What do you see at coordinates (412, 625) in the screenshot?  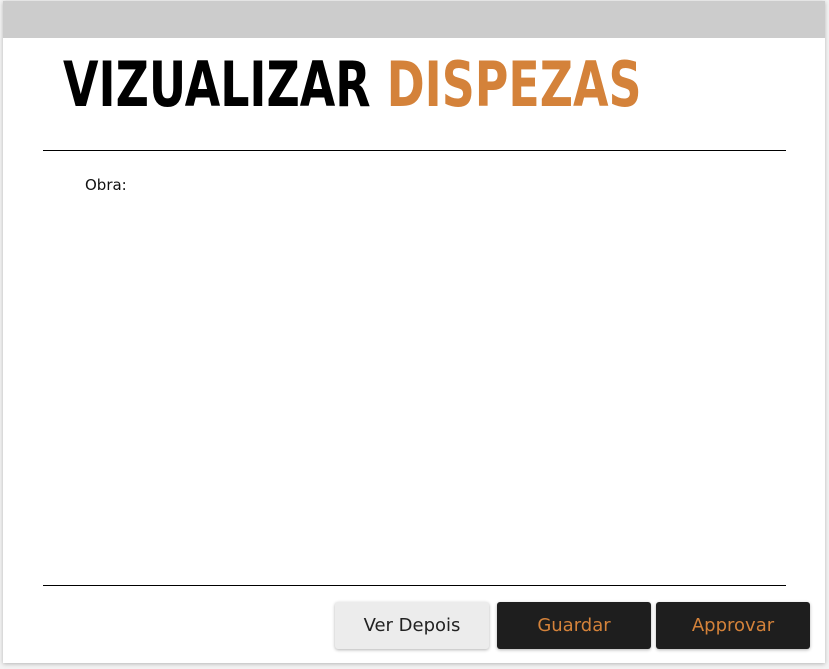 I see `ver-depois-button: Ver Depois` at bounding box center [412, 625].